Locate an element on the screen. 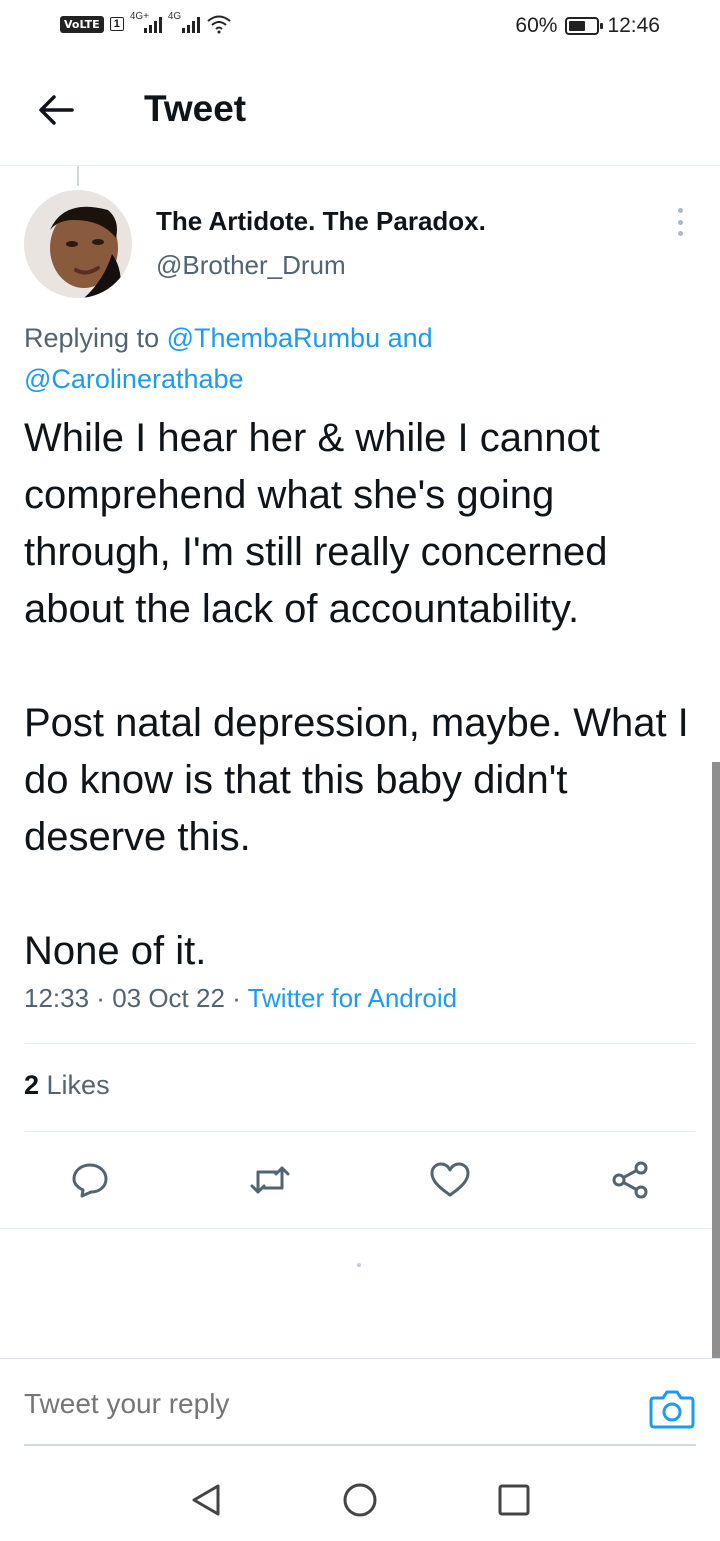 The image size is (720, 1541). tweet-actions is located at coordinates (360, 1180).